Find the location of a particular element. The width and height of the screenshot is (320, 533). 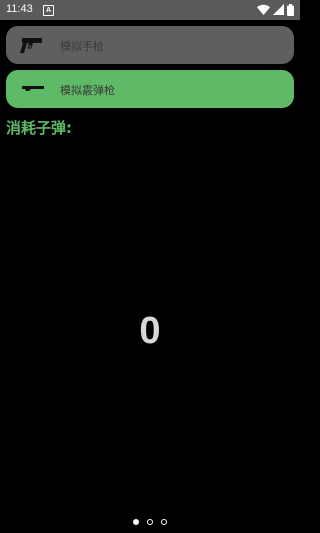

status-icons is located at coordinates (274, 10).